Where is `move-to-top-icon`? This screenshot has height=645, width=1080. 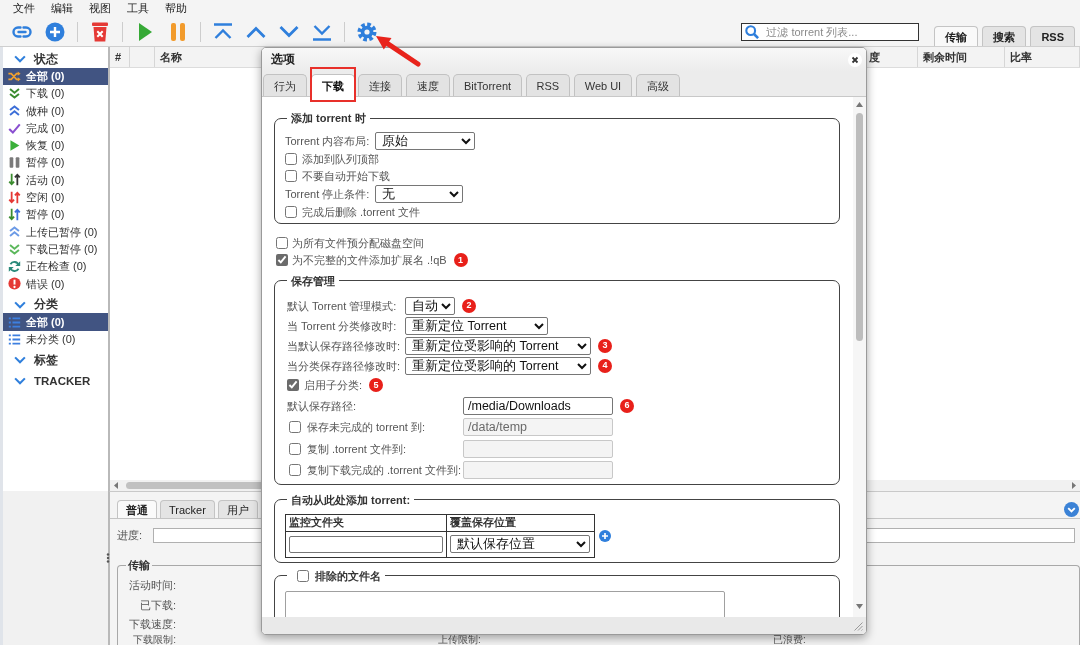
move-to-top-icon is located at coordinates (223, 31).